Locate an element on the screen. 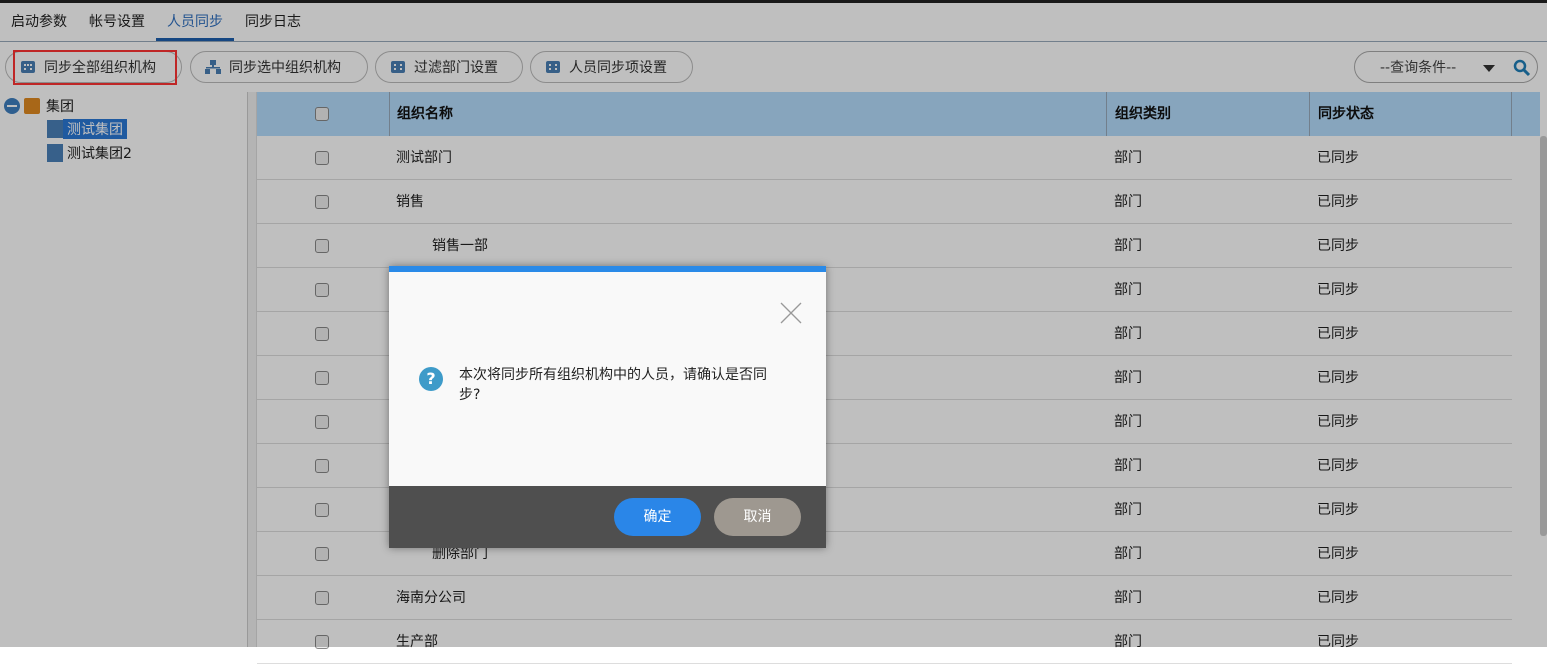 This screenshot has width=1547, height=664. question-icon: ? is located at coordinates (431, 379).